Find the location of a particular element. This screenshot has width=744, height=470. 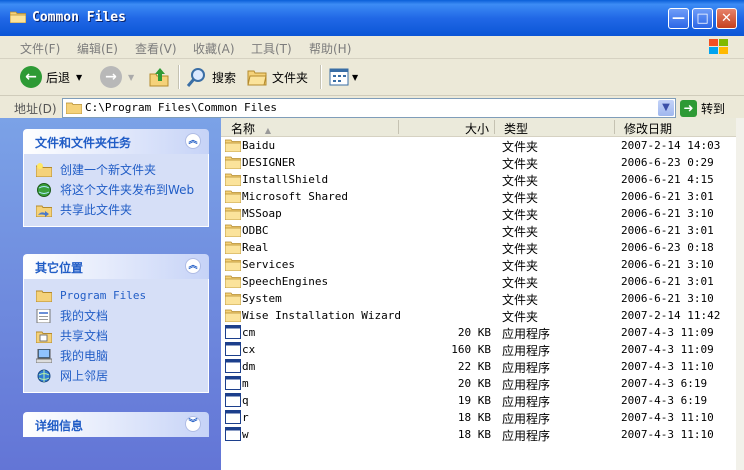

address-dropdown-icon: ▼ is located at coordinates (666, 108).